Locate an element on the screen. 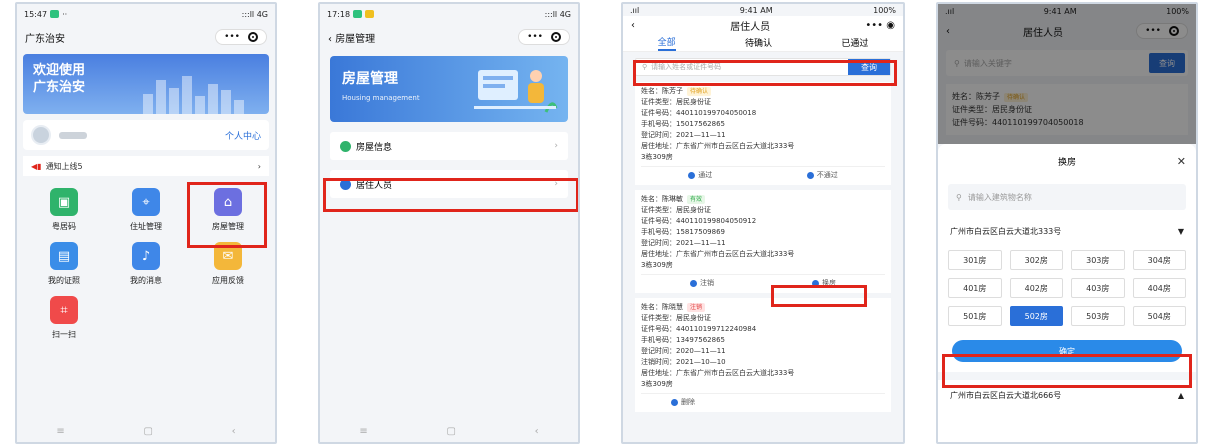 Image resolution: width=1208 pixels, height=447 pixels. status-tabs: 全部 待确认 已通过 is located at coordinates (763, 43).